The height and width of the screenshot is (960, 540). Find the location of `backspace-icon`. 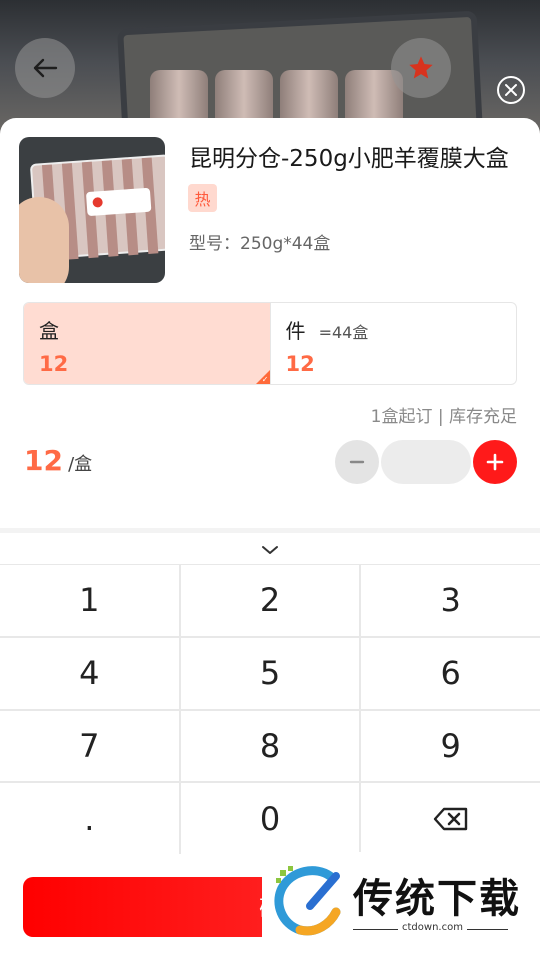

backspace-icon is located at coordinates (450, 818).